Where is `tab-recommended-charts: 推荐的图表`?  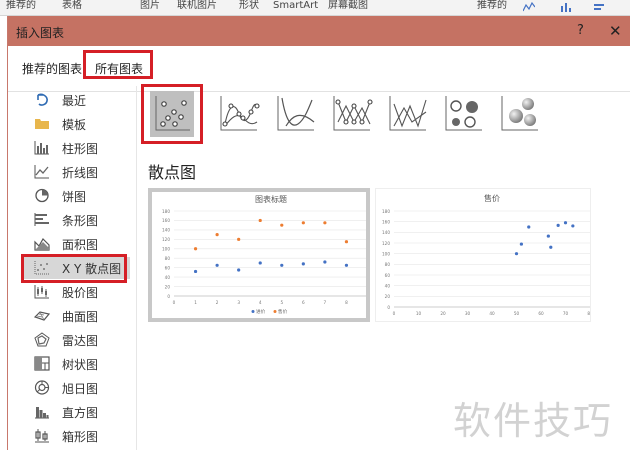
tab-recommended-charts: 推荐的图表 is located at coordinates (52, 68).